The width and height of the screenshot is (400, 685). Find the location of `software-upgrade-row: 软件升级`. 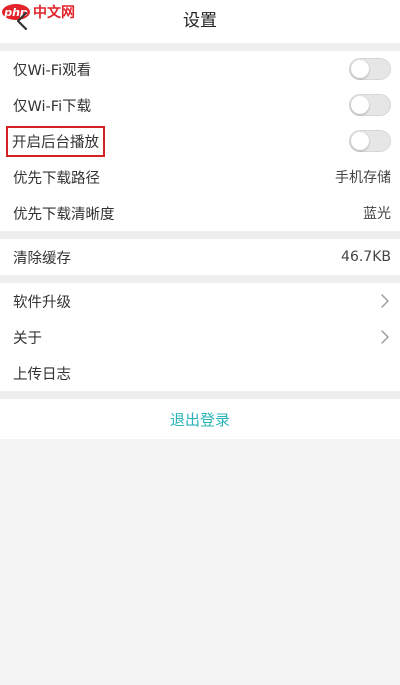

software-upgrade-row: 软件升级 is located at coordinates (200, 301).